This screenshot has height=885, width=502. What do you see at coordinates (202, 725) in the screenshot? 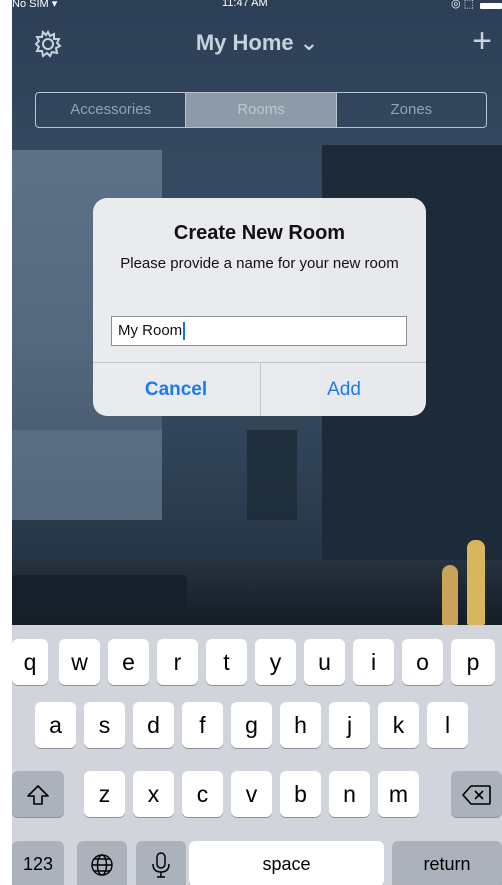
I see `key-f: f` at bounding box center [202, 725].